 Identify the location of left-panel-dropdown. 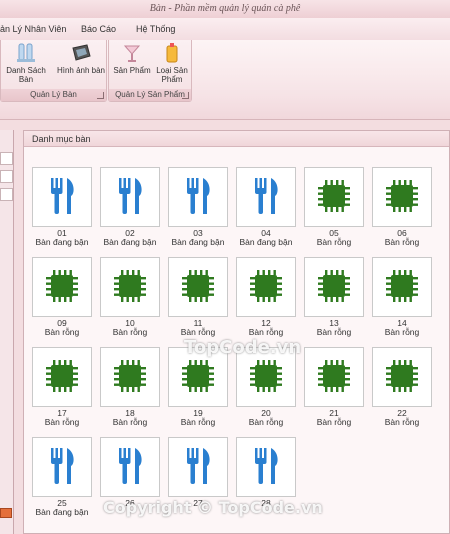
(6, 194).